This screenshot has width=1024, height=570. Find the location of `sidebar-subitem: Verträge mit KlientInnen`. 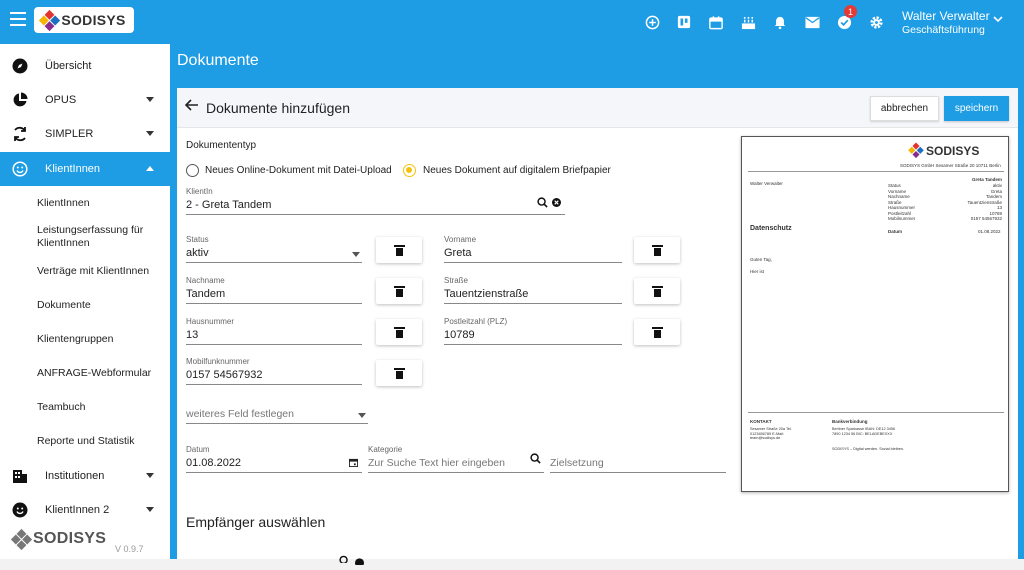

sidebar-subitem: Verträge mit KlientInnen is located at coordinates (101, 271).